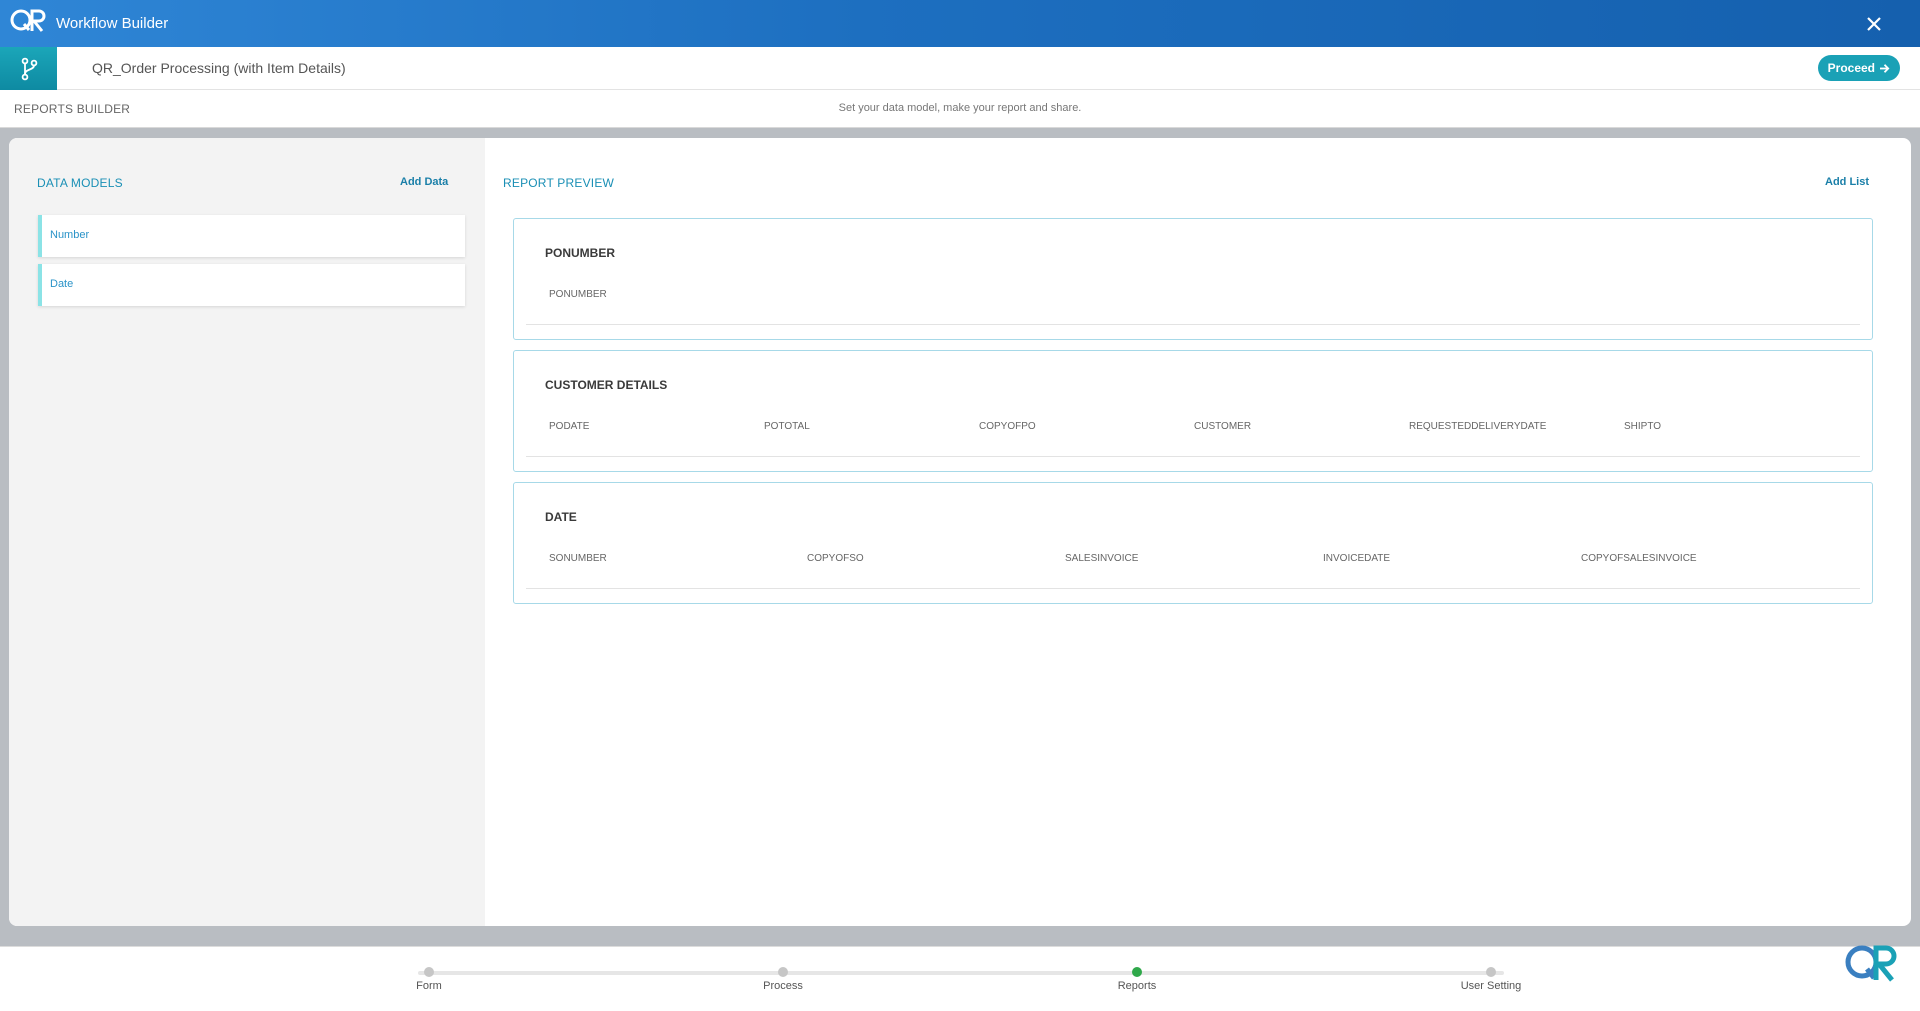 This screenshot has width=1920, height=1011. Describe the element at coordinates (1193, 279) in the screenshot. I see `report-card-ponumber: PONUMBER PONUMBER` at that location.